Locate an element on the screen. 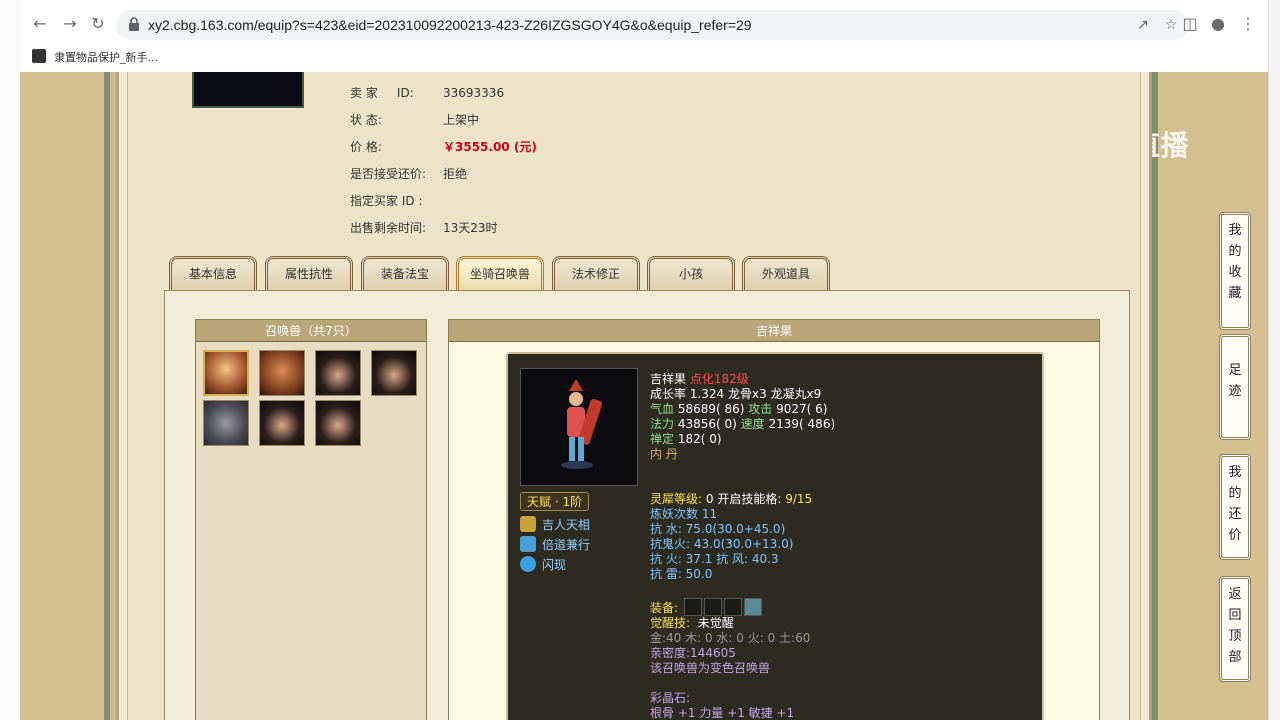  tab-equipment: 装备法宝 is located at coordinates (405, 274).